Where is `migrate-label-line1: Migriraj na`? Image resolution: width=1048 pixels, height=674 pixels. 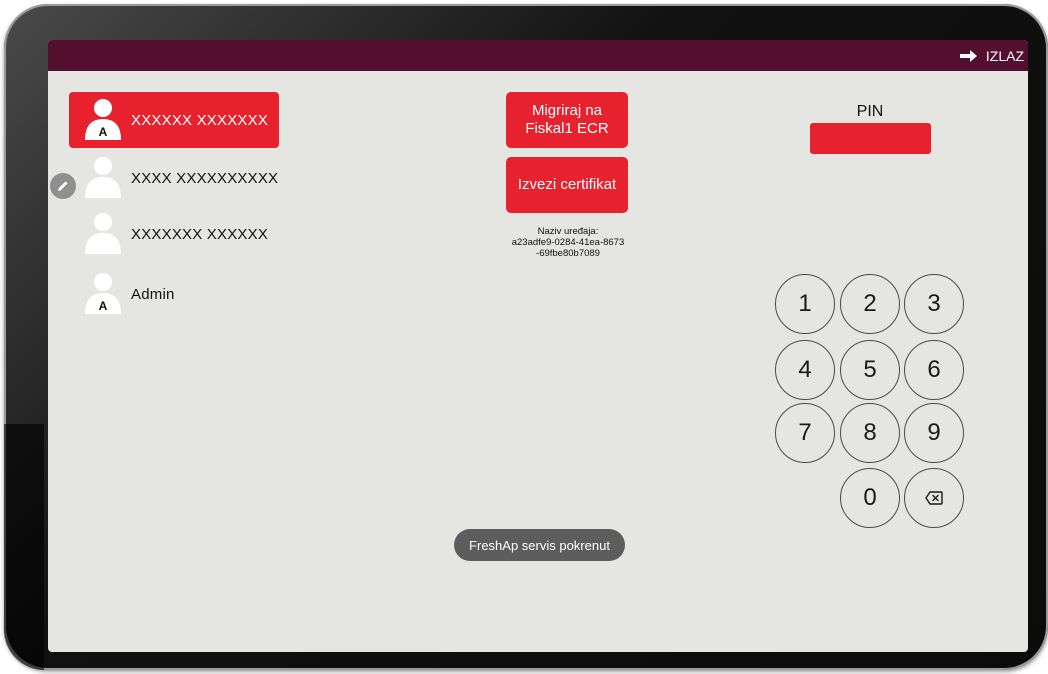
migrate-label-line1: Migriraj na is located at coordinates (567, 110).